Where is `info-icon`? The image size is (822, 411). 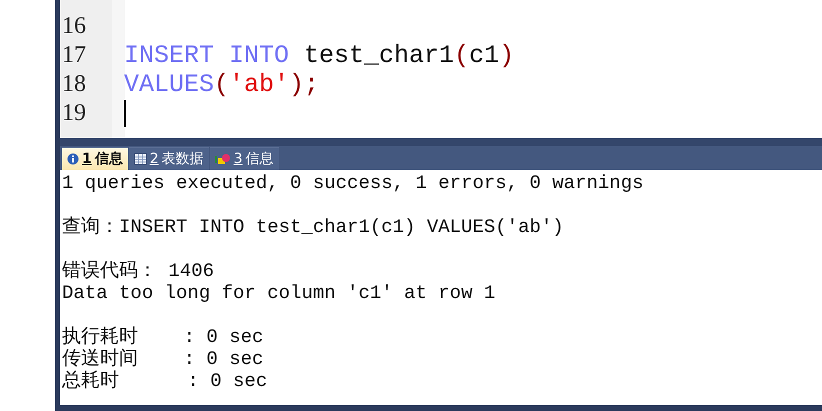
info-icon is located at coordinates (73, 159).